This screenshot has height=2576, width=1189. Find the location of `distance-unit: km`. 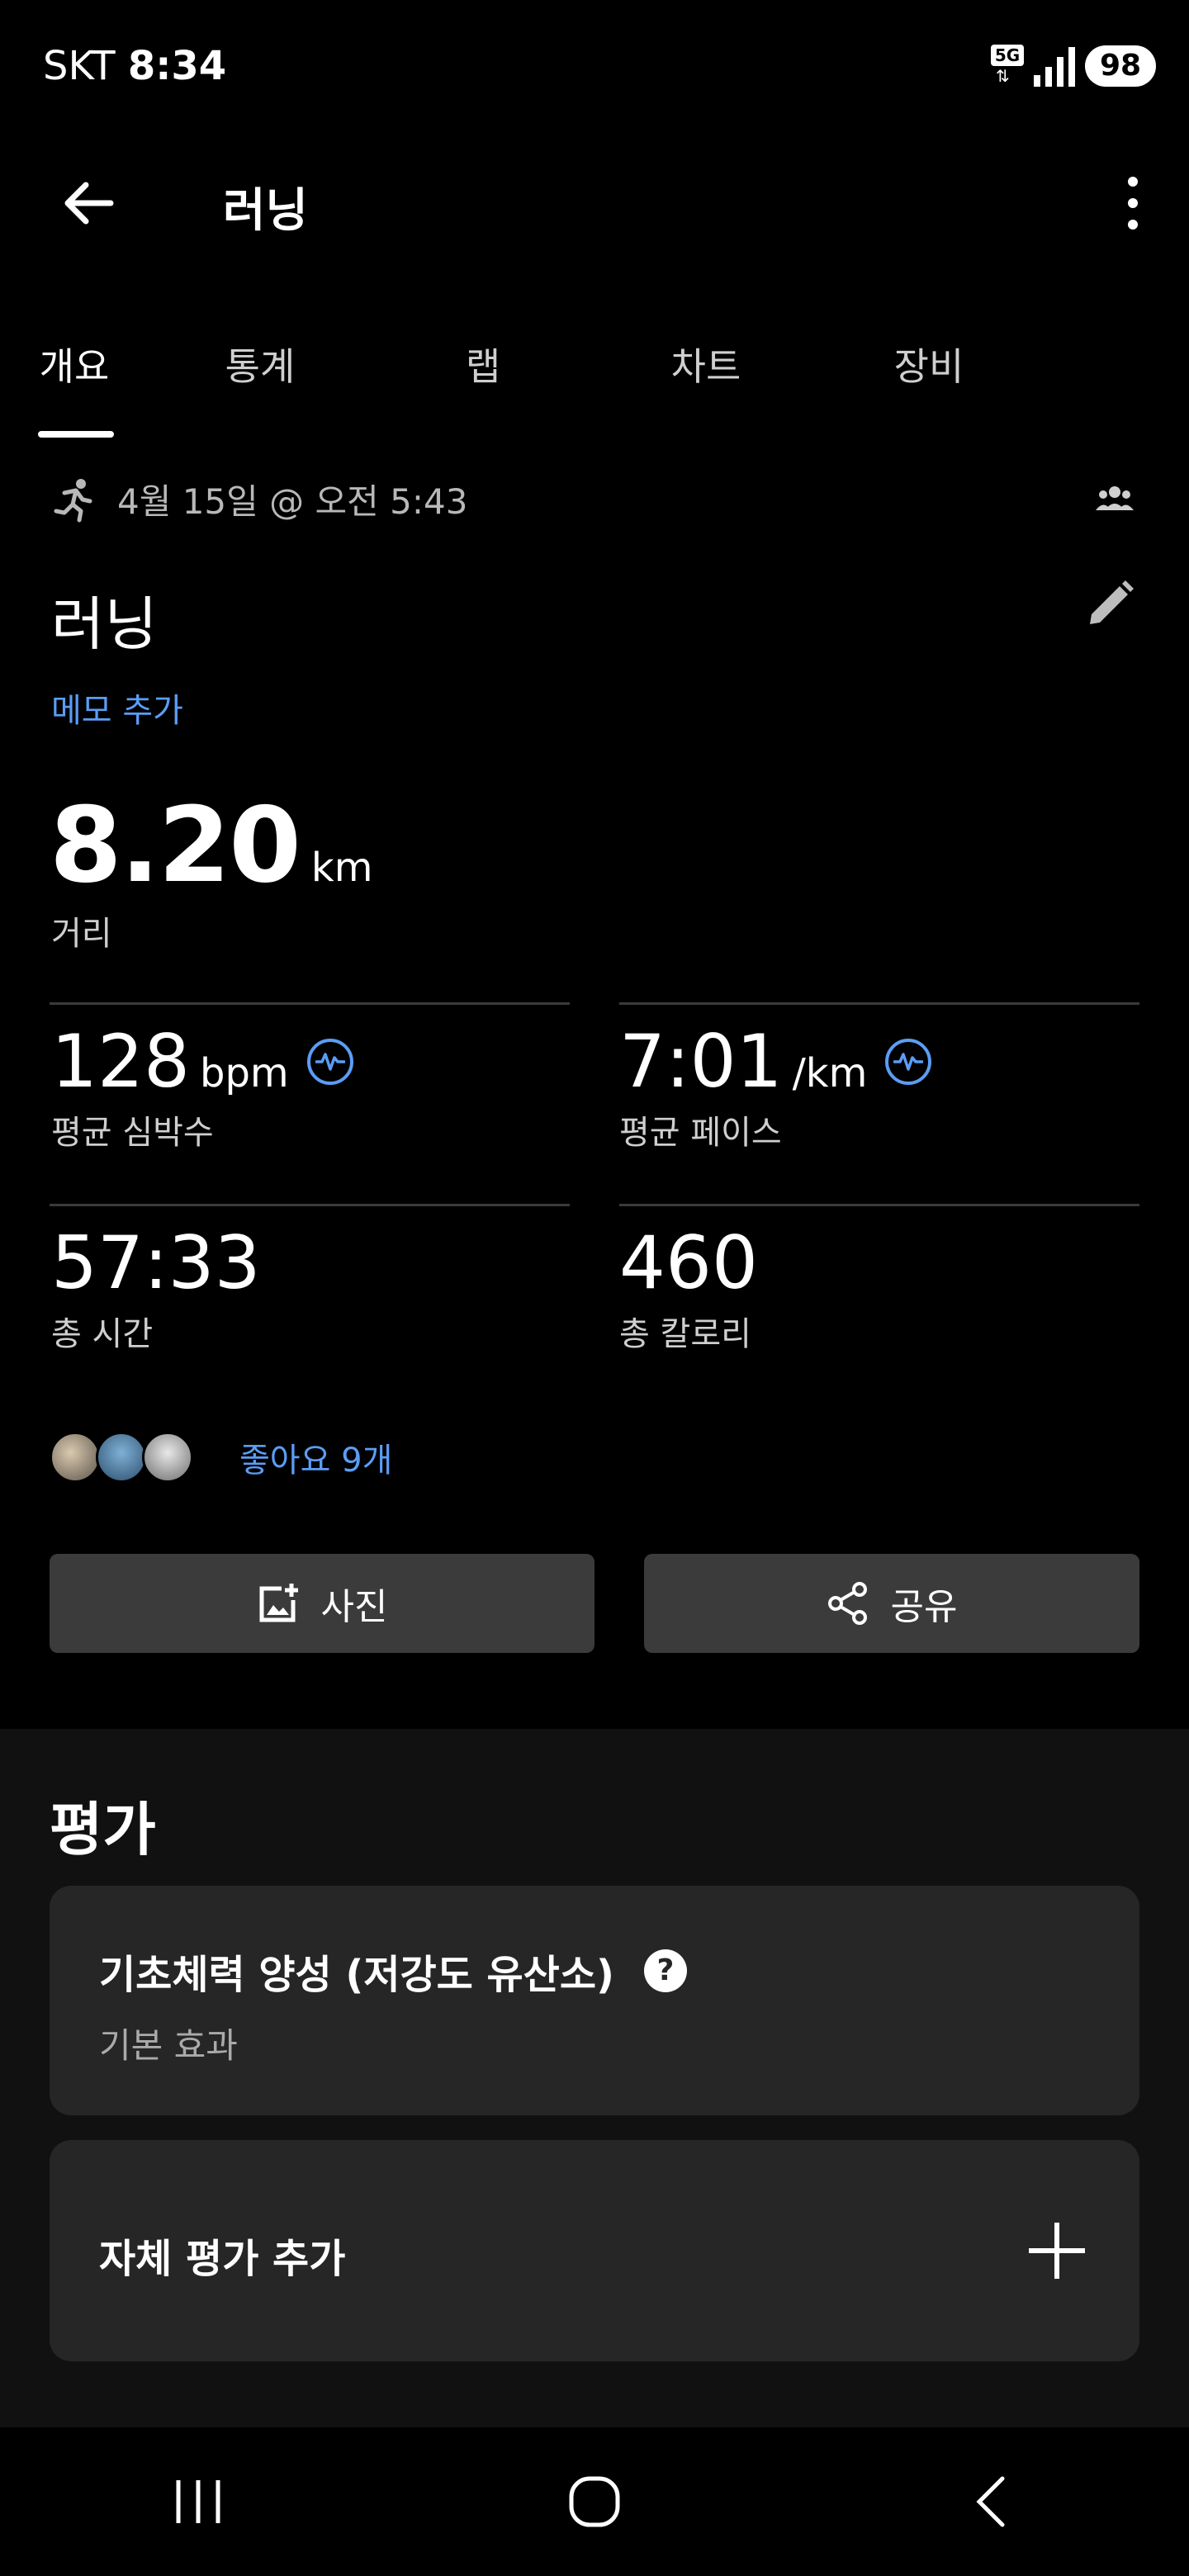

distance-unit: km is located at coordinates (341, 868).